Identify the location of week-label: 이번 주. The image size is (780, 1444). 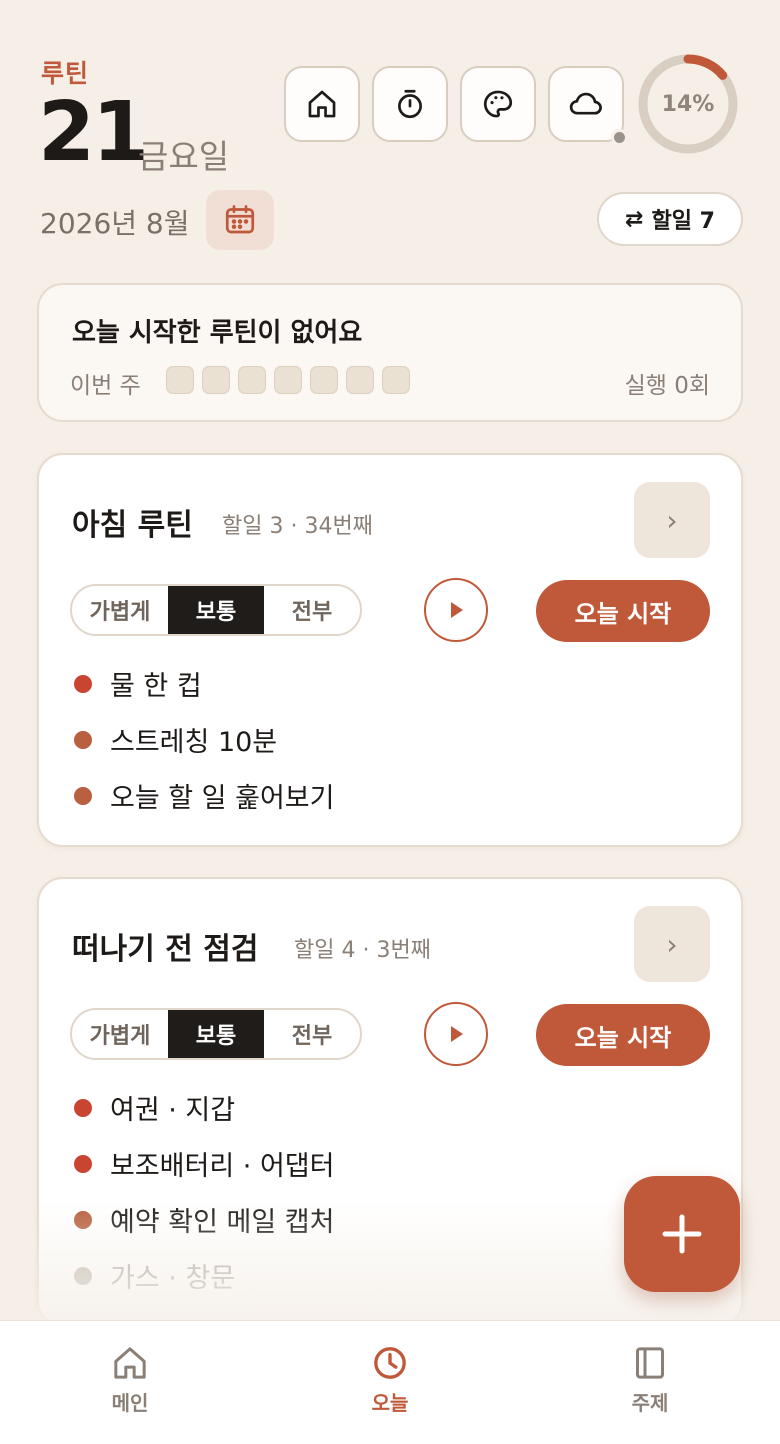
(105, 386).